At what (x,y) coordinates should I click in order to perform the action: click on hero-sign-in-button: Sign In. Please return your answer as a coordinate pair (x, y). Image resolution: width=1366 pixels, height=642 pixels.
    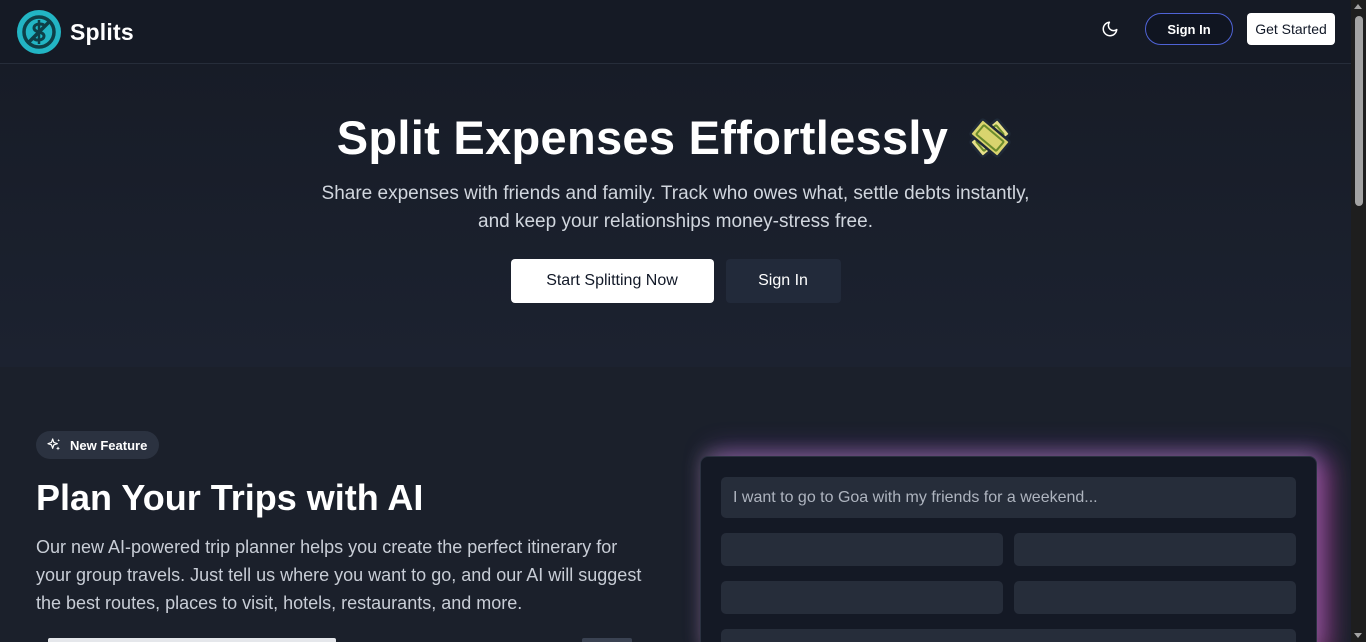
    Looking at the image, I should click on (783, 281).